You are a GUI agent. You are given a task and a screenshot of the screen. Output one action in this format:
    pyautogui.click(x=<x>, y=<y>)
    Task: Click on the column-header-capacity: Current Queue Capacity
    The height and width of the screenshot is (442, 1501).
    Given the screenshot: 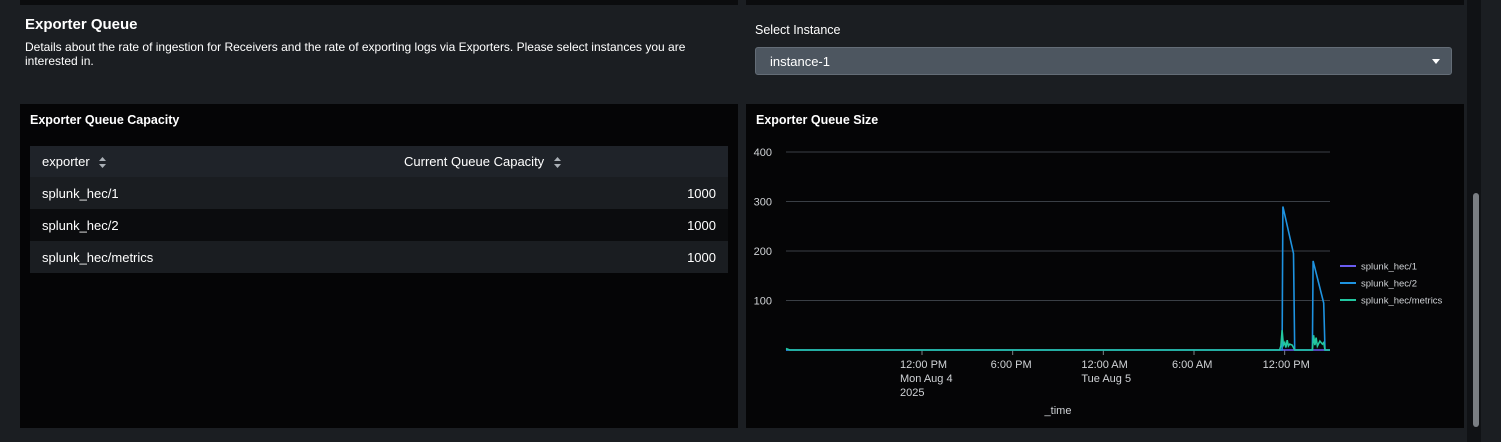 What is the action you would take?
    pyautogui.click(x=560, y=161)
    